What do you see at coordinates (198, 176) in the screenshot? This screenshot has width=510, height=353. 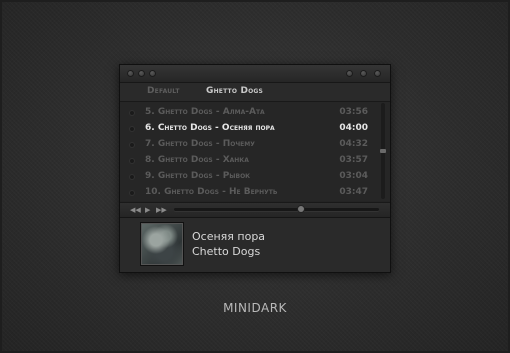 I see `track-title: 9. Ghetto Dogs - Рывок` at bounding box center [198, 176].